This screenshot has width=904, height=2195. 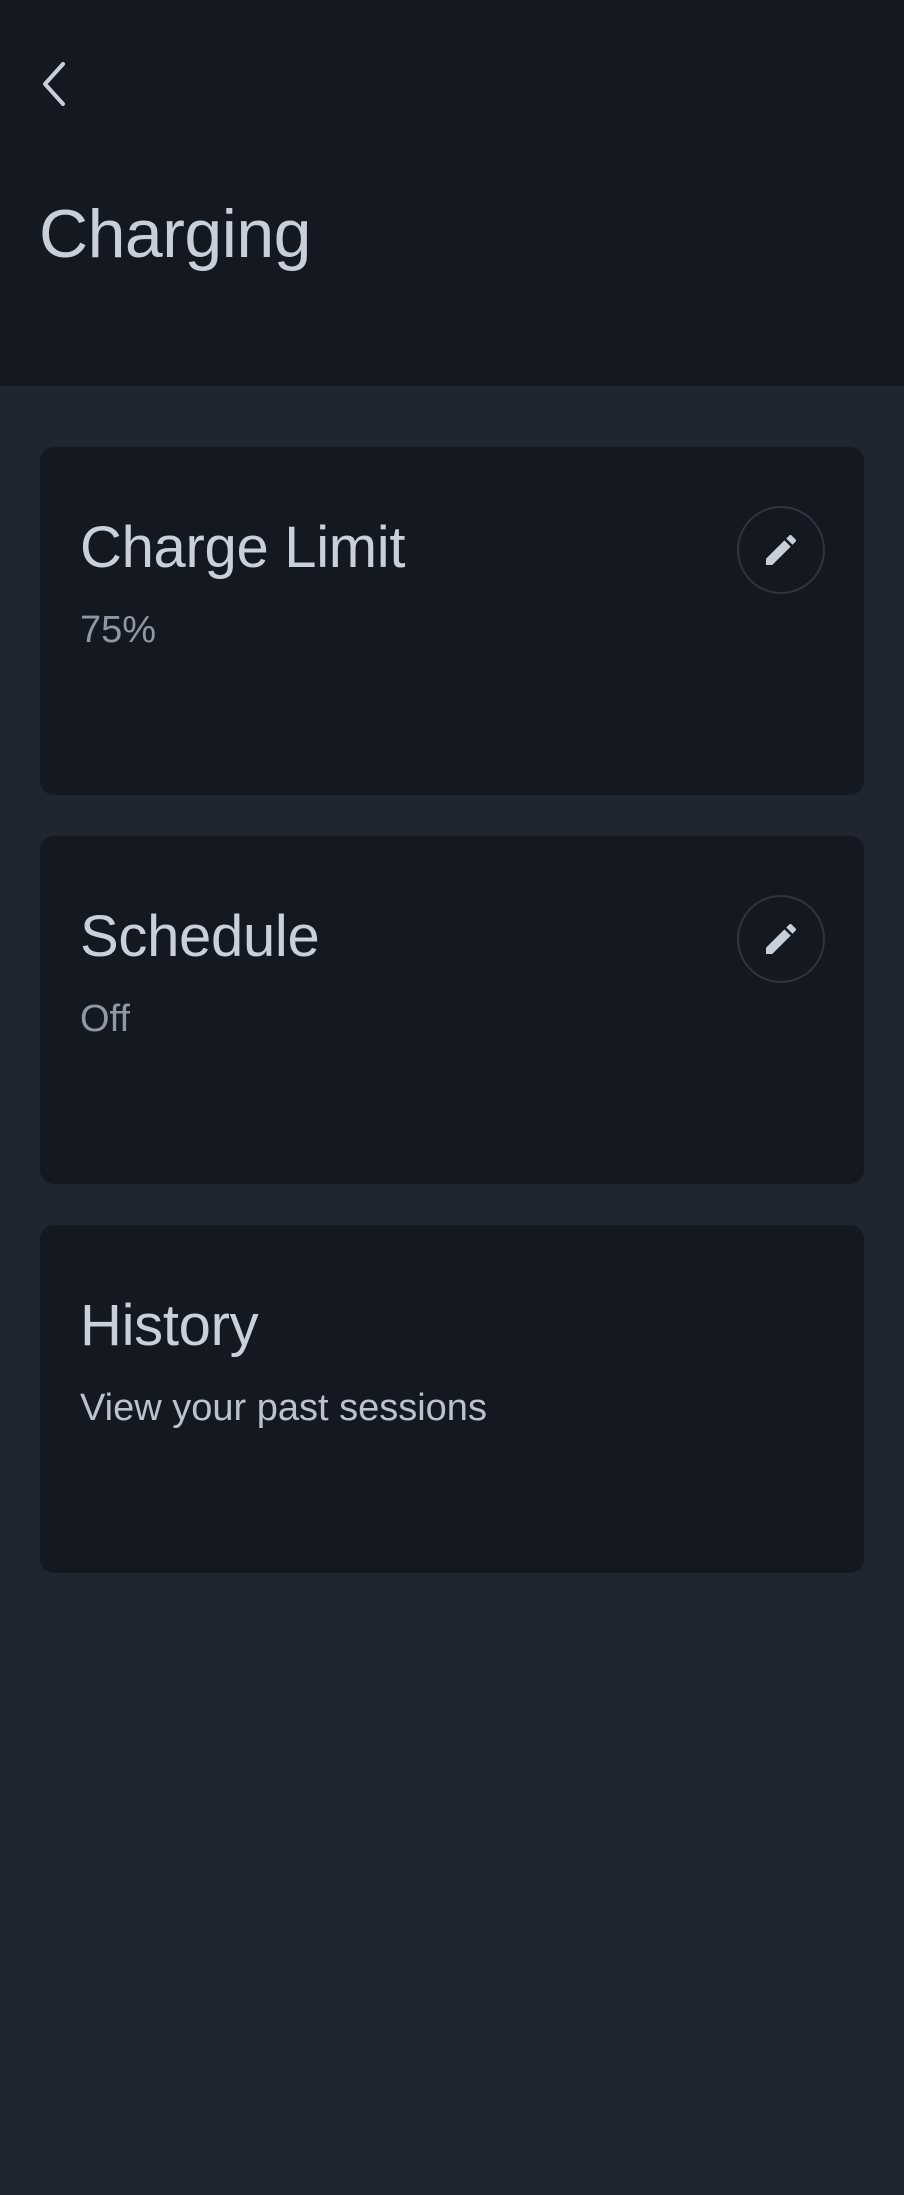 I want to click on schedule-title: Schedule, so click(x=200, y=936).